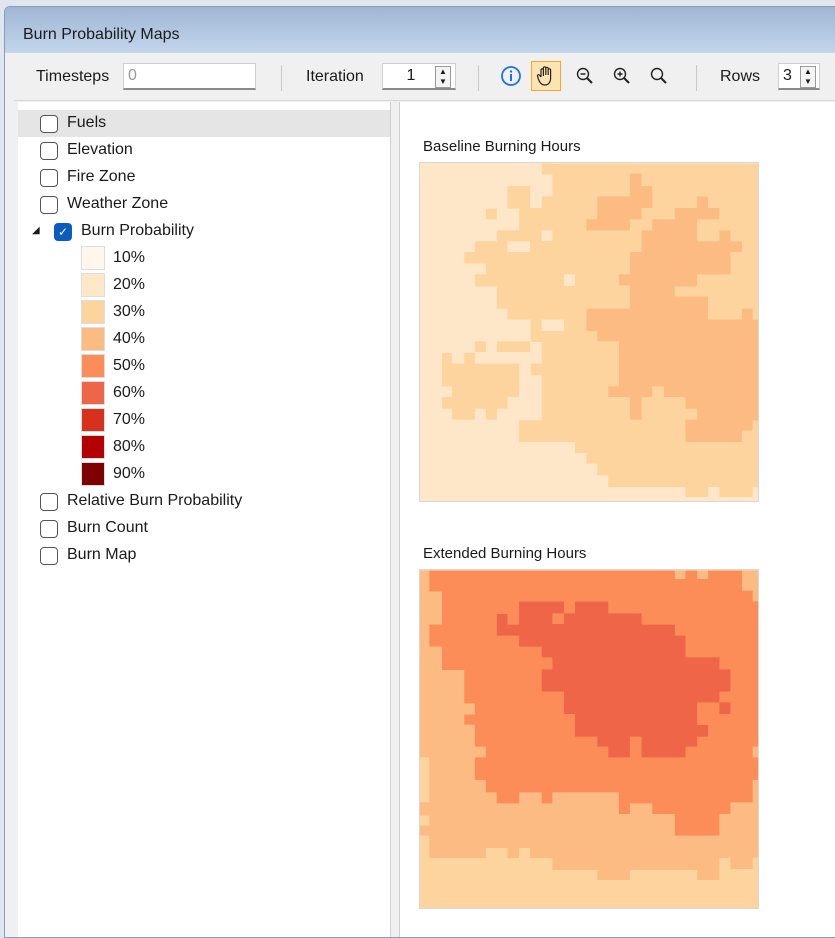 The image size is (835, 938). I want to click on layer-label: Weather Zone, so click(118, 203).